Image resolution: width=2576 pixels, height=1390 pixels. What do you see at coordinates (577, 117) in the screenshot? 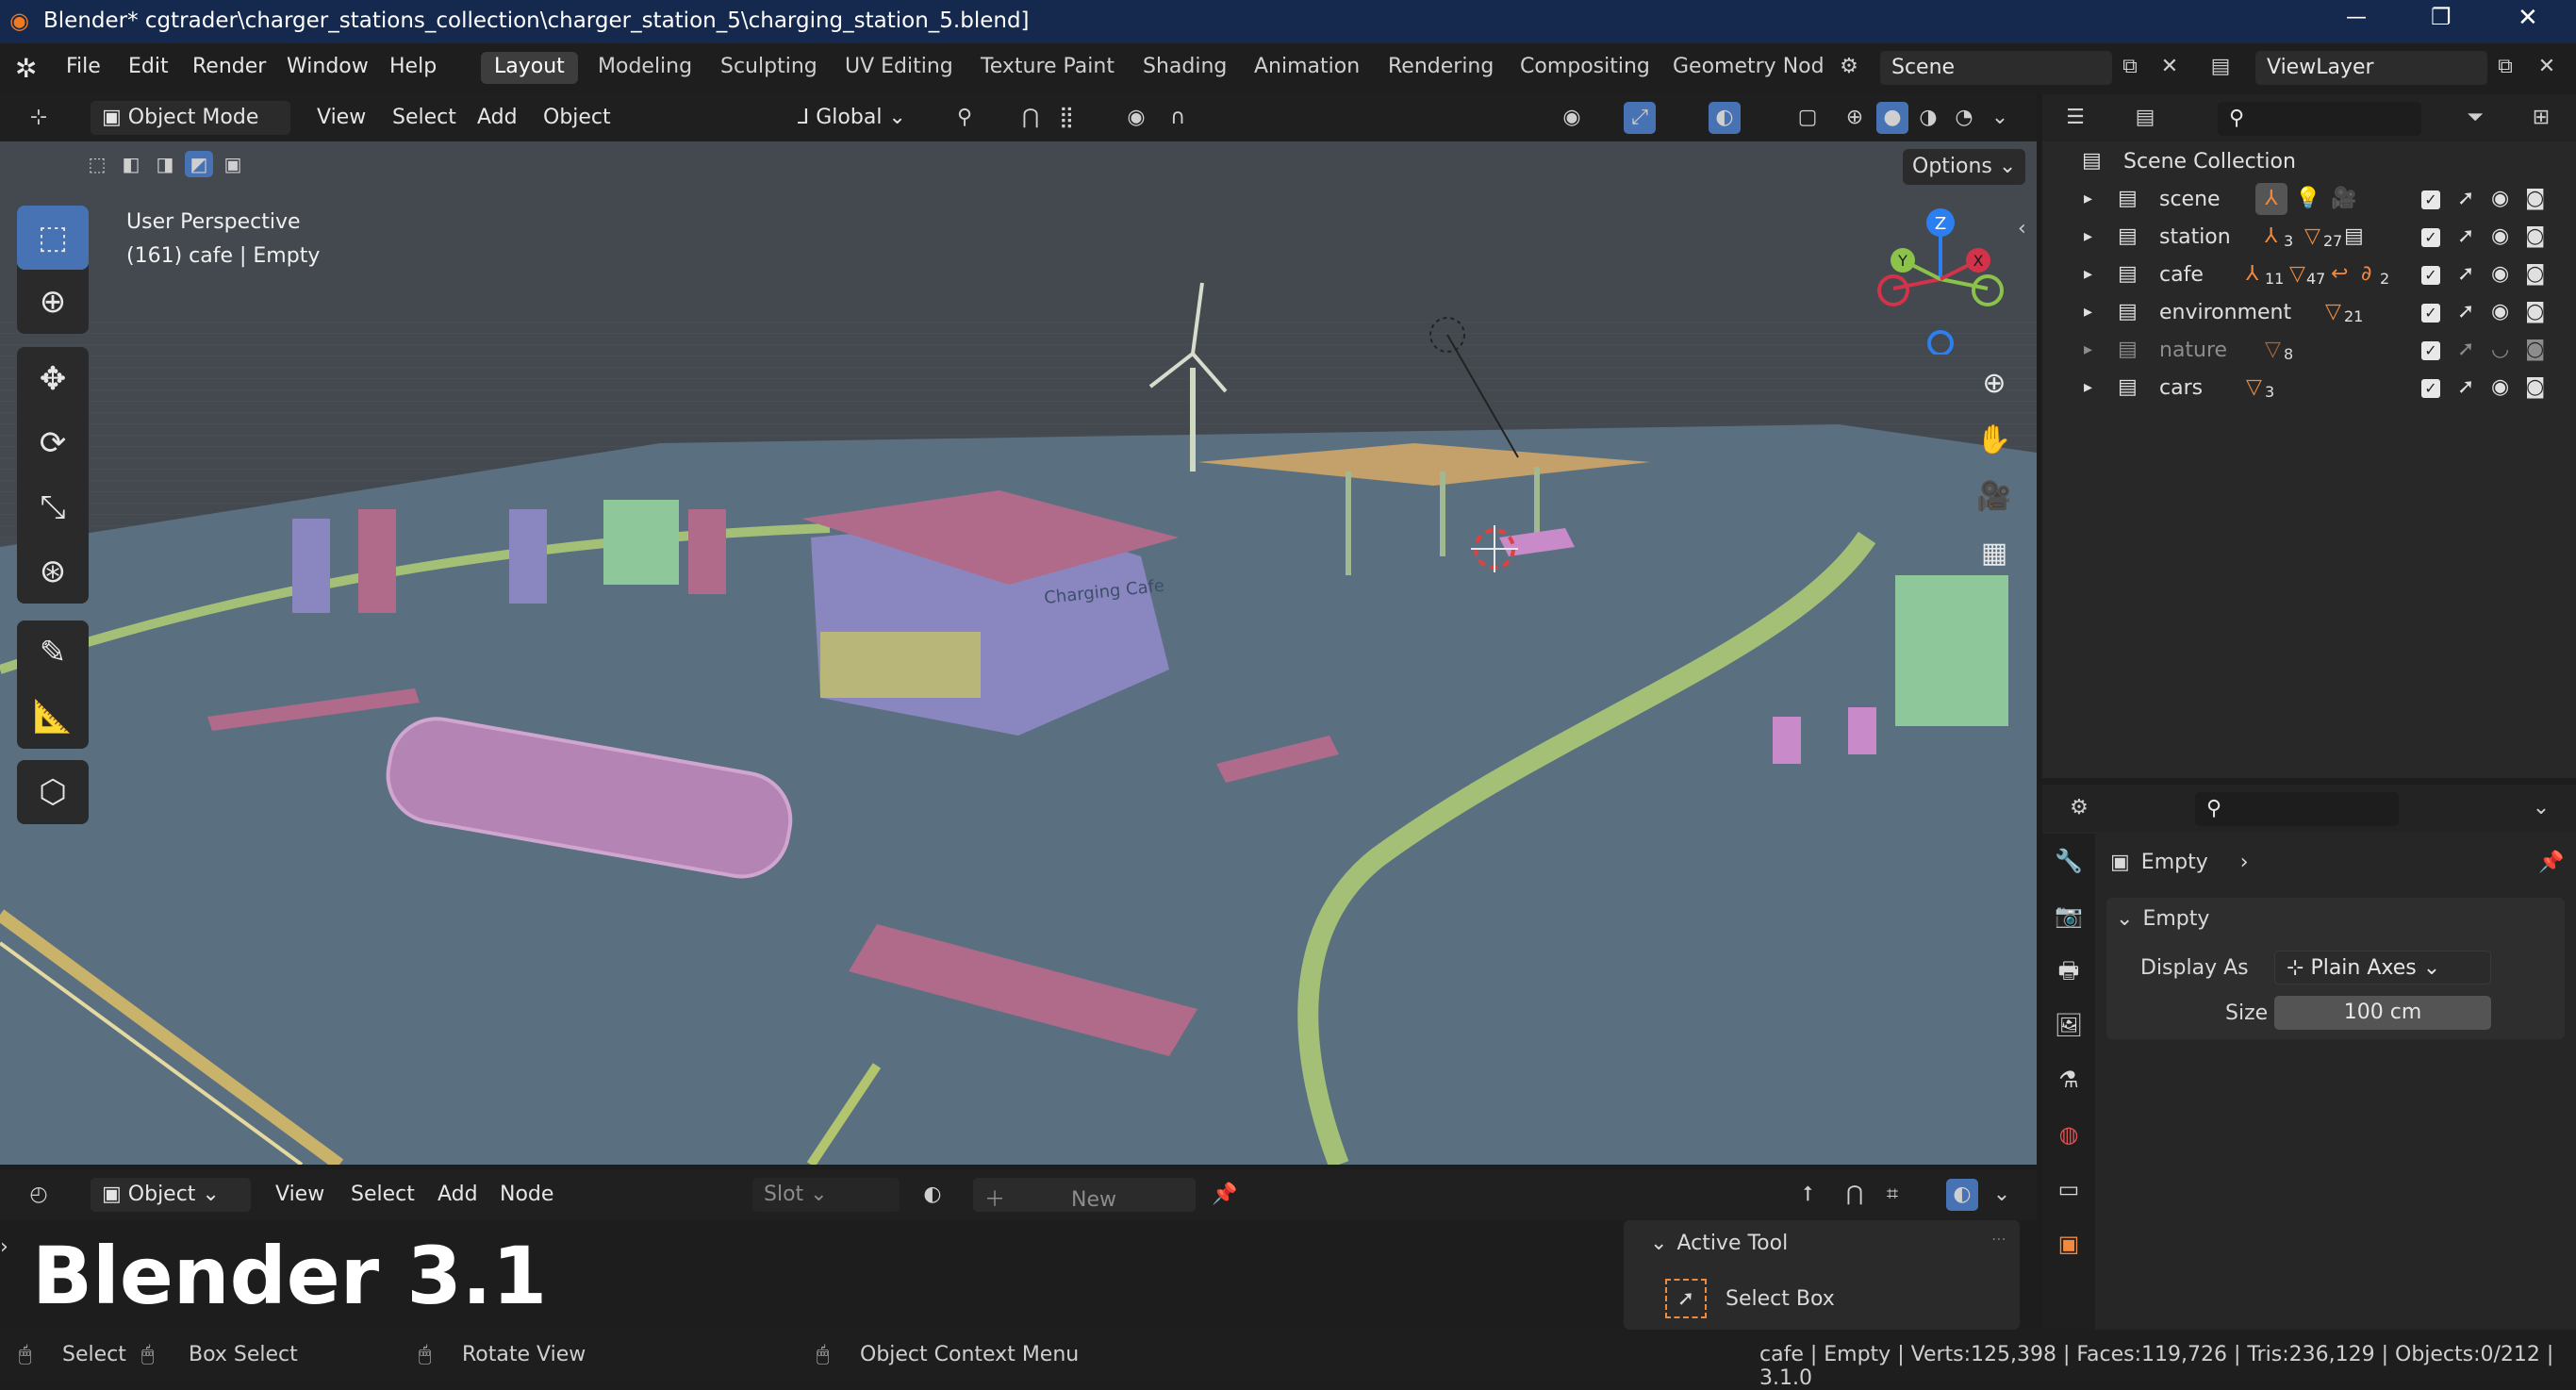
I see `menu-object: Object` at bounding box center [577, 117].